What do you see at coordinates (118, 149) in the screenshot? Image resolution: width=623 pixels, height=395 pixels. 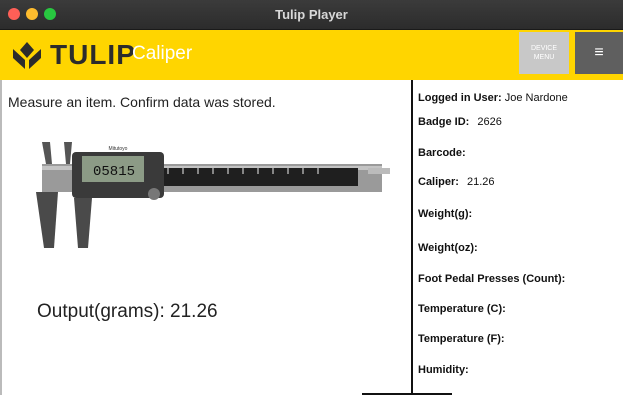 I see `caliper-brand: Mitutoyo` at bounding box center [118, 149].